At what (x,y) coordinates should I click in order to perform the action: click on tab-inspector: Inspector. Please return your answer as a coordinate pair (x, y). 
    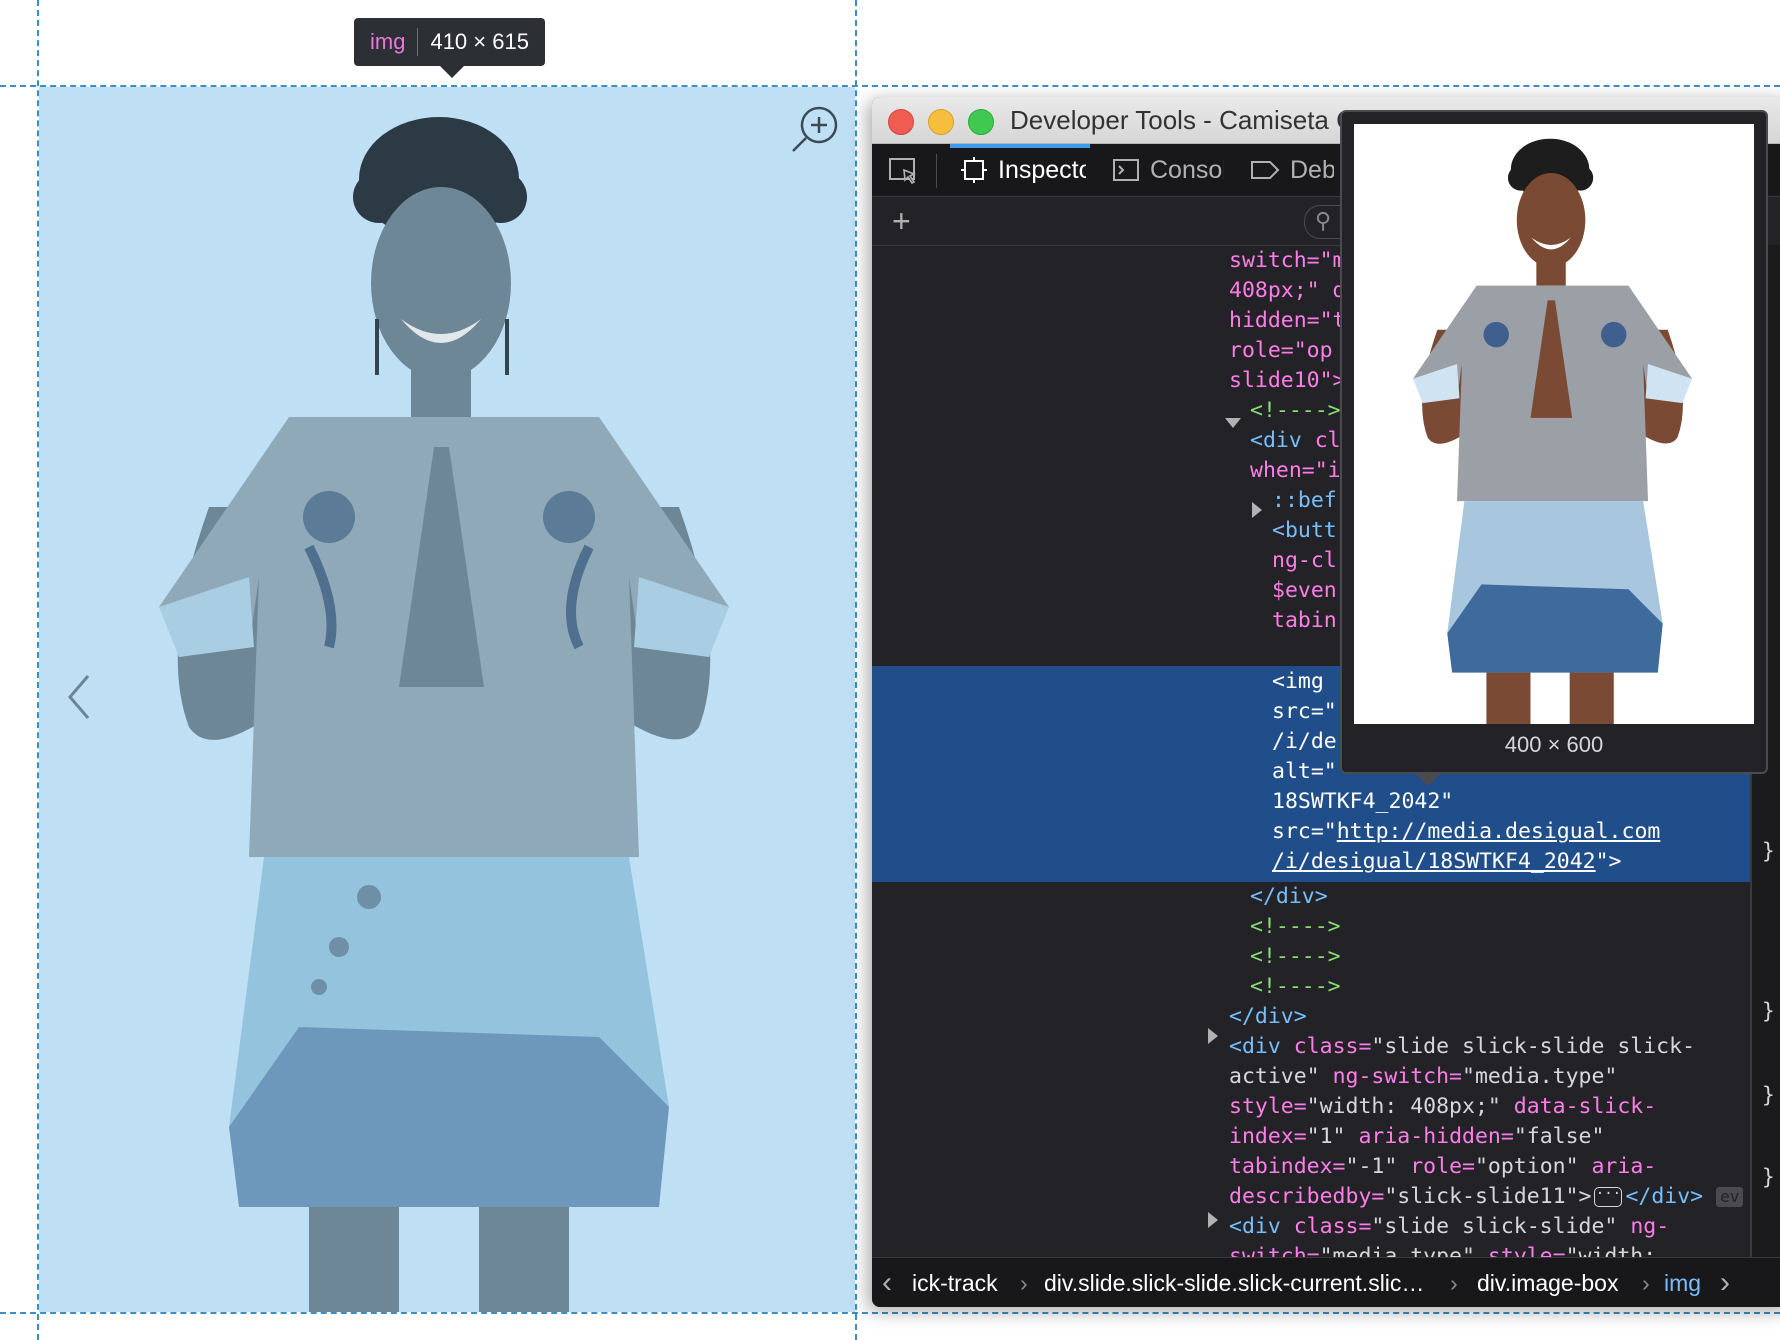
    Looking at the image, I should click on (1020, 170).